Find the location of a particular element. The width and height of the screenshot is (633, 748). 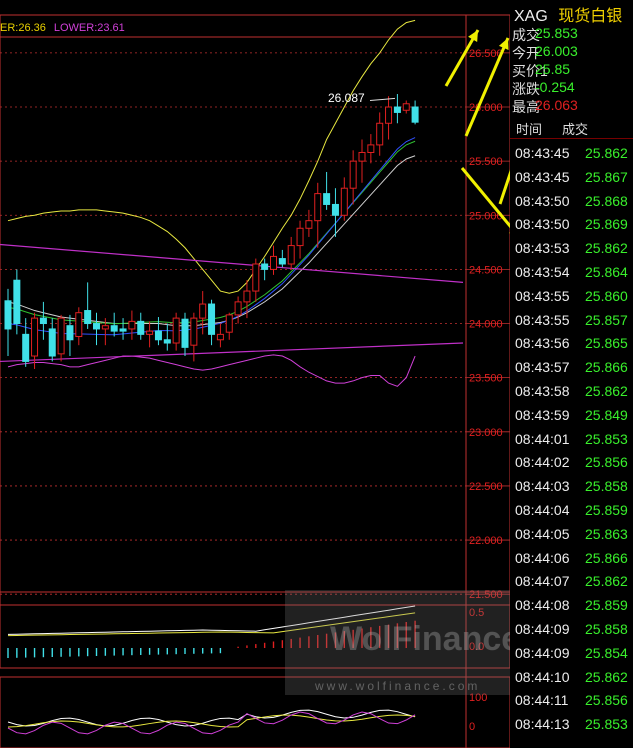

tick-time: 08:44:06 is located at coordinates (542, 557).